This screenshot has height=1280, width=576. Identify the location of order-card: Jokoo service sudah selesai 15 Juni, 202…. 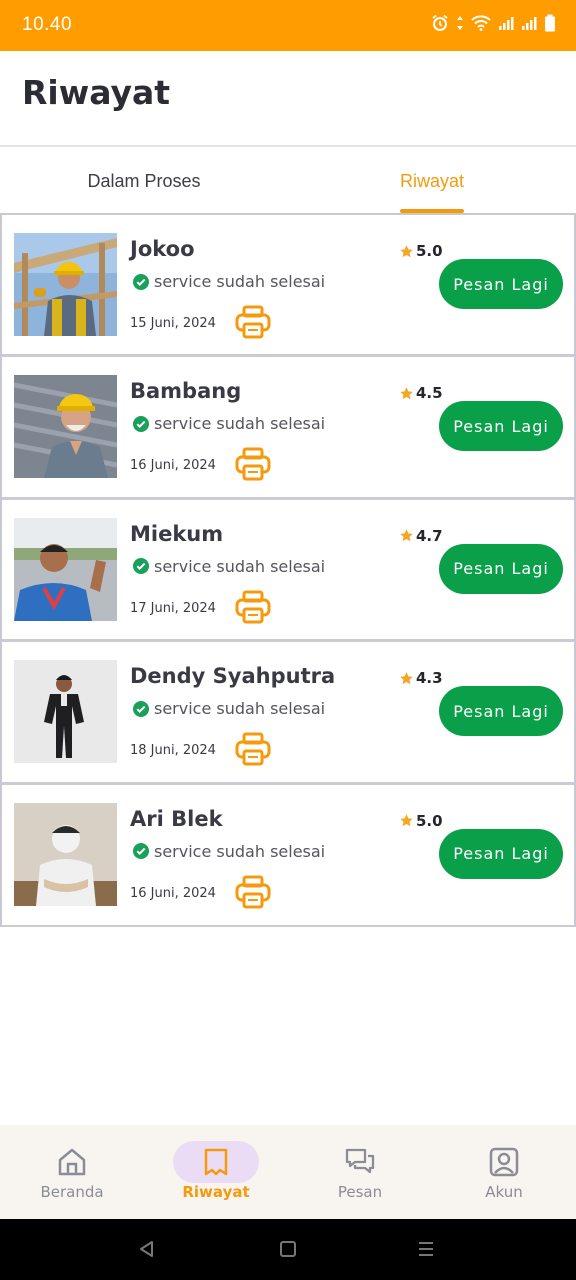
(288, 286).